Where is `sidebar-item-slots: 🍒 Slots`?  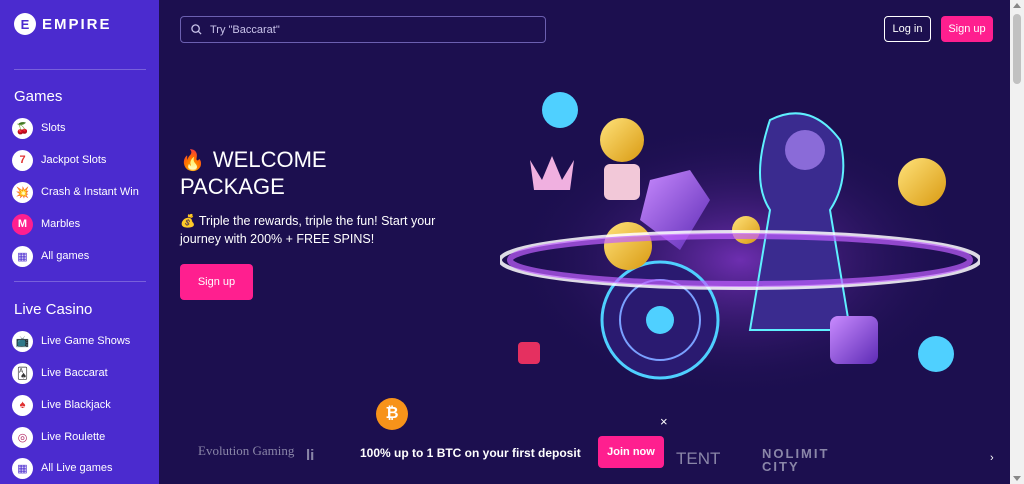 sidebar-item-slots: 🍒 Slots is located at coordinates (38, 128).